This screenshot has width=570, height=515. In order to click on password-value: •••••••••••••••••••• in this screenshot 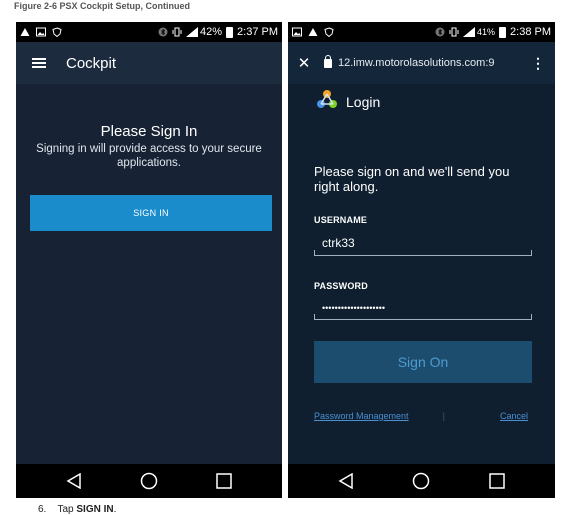, I will do `click(354, 308)`.